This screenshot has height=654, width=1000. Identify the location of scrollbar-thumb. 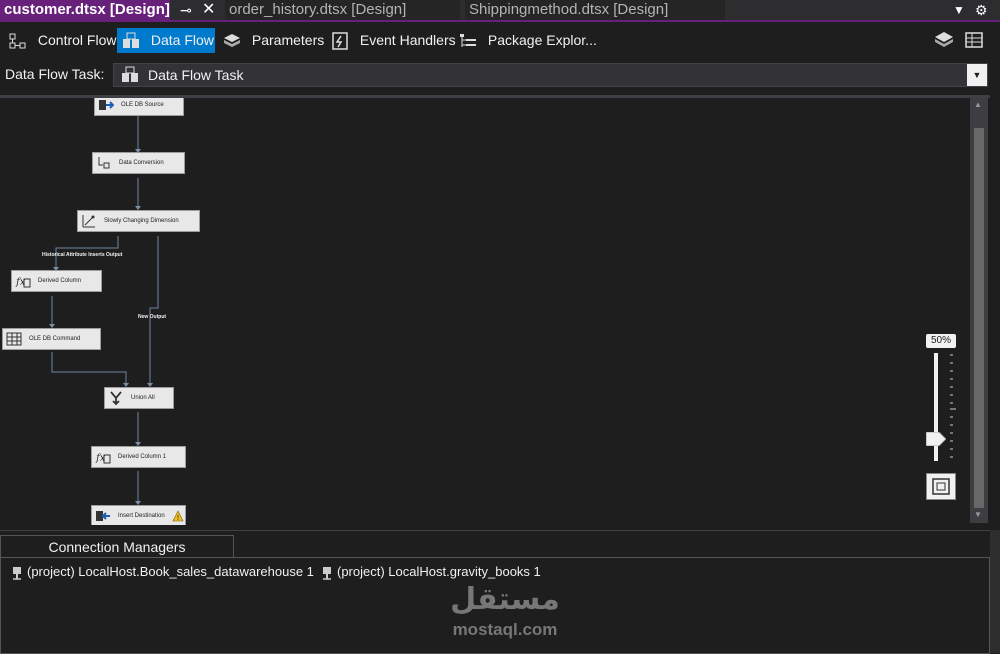
(979, 318).